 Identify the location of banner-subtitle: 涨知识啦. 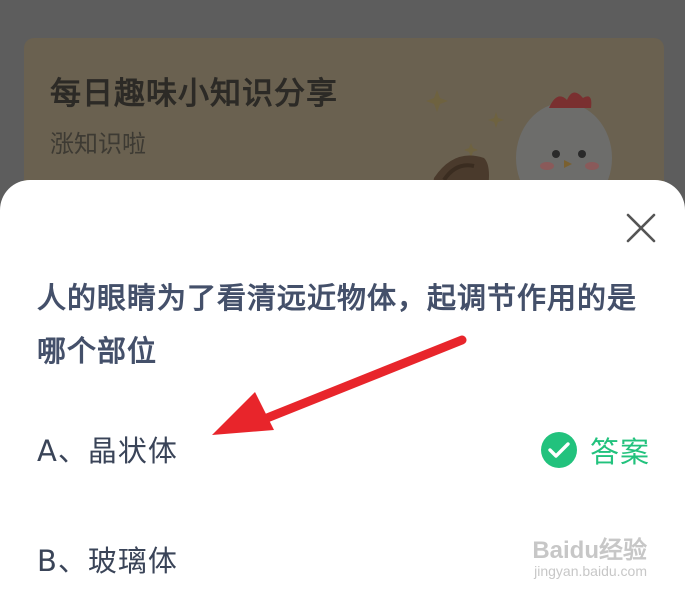
(98, 144).